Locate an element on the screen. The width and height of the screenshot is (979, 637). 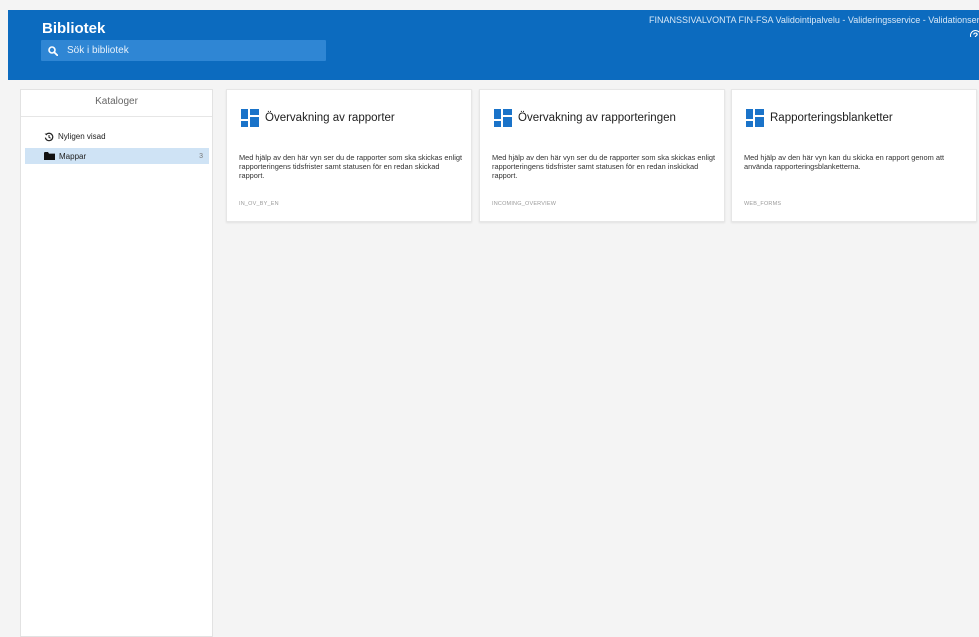
search-icon is located at coordinates (53, 50).